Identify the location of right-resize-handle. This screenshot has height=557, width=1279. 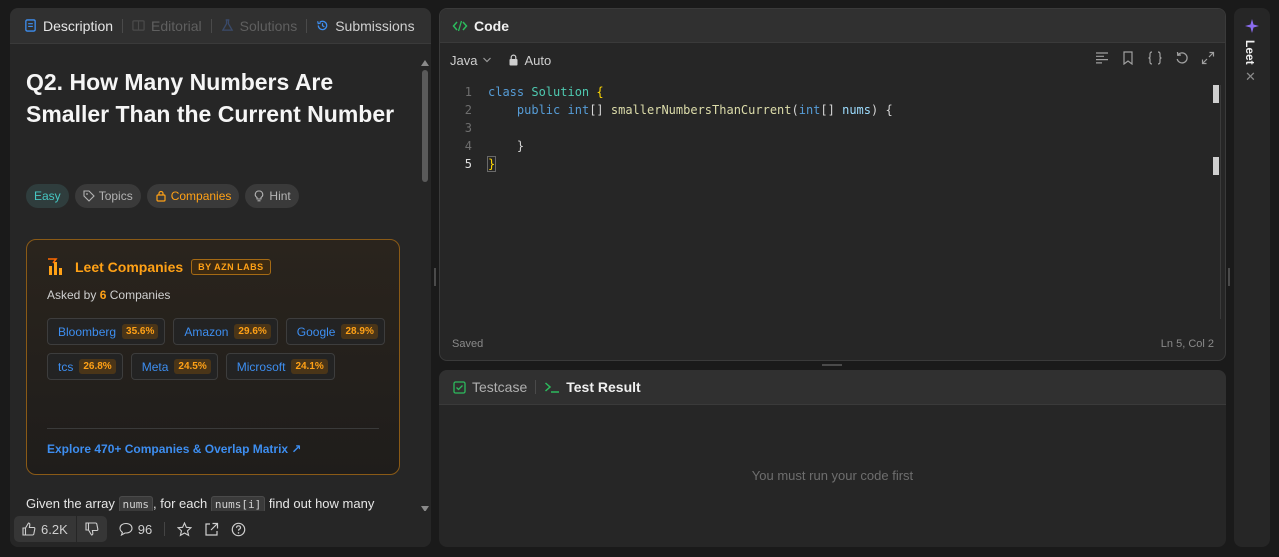
(1229, 277).